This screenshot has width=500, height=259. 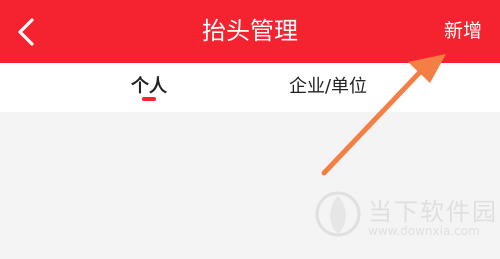 What do you see at coordinates (424, 231) in the screenshot?
I see `watermark-url: www.downxia.com` at bounding box center [424, 231].